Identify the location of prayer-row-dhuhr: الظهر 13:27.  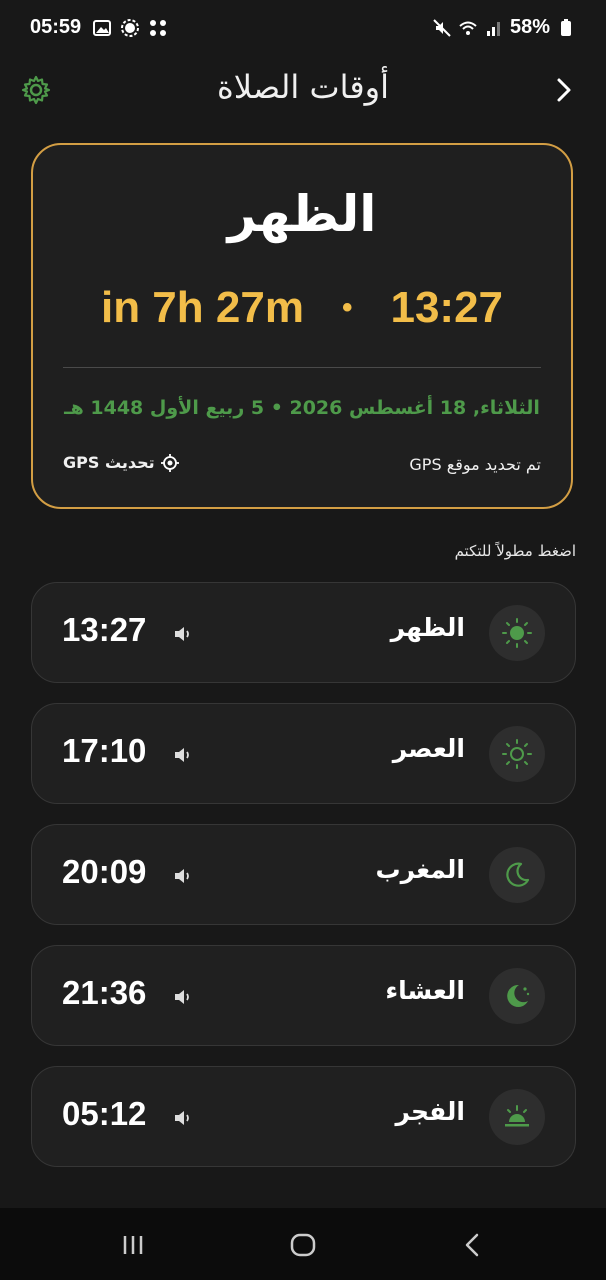
(303, 632).